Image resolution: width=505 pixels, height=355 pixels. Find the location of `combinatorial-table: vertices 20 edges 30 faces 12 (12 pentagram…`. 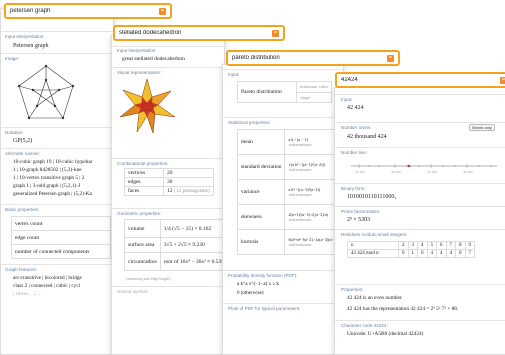

combinatorial-table: vertices 20 edges 30 faces 12 (12 pentagram… is located at coordinates (169, 182).